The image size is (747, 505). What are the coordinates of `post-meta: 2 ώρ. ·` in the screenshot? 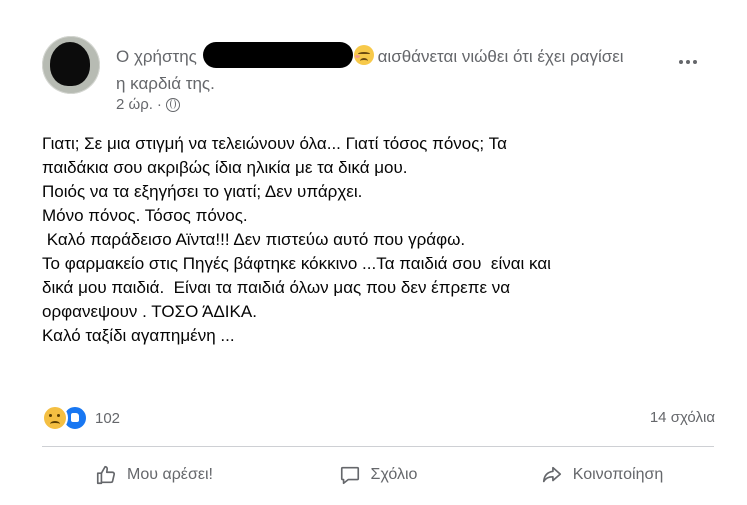 It's located at (148, 104).